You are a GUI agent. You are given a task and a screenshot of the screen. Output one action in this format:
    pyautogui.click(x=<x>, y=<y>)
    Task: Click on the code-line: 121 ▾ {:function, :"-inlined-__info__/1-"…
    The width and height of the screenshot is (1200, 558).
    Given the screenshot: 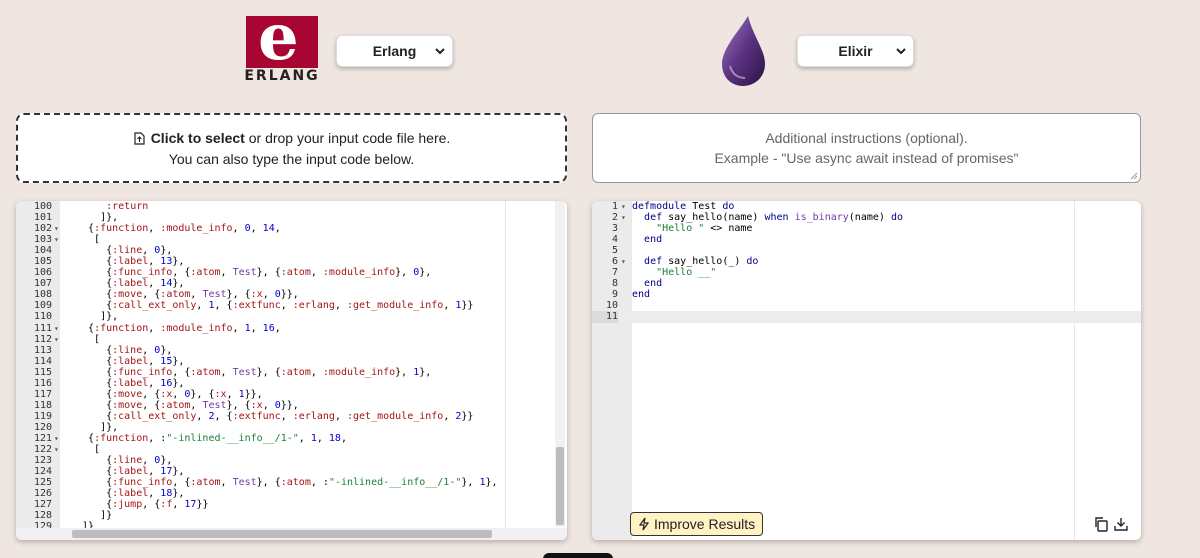 What is the action you would take?
    pyautogui.click(x=291, y=438)
    